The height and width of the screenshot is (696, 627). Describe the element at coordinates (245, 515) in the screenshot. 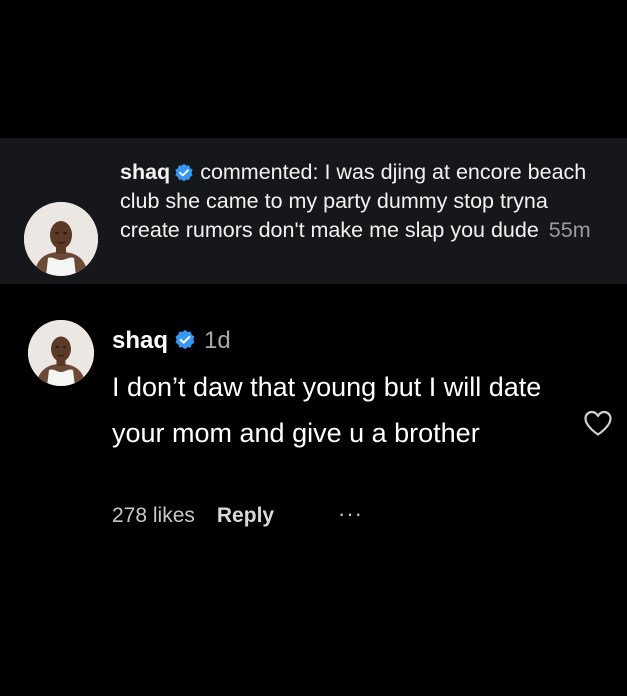

I see `reply-button: Reply` at that location.